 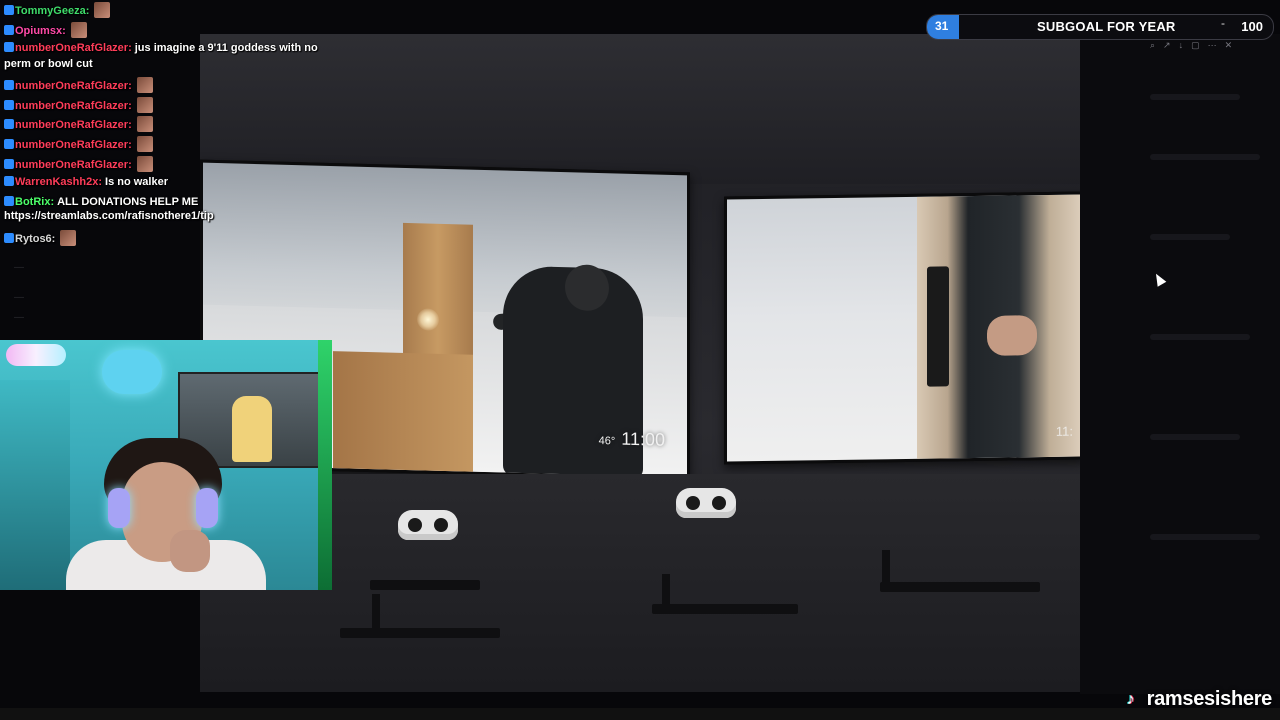 I want to click on neon-heart-logo, so click(x=133, y=378).